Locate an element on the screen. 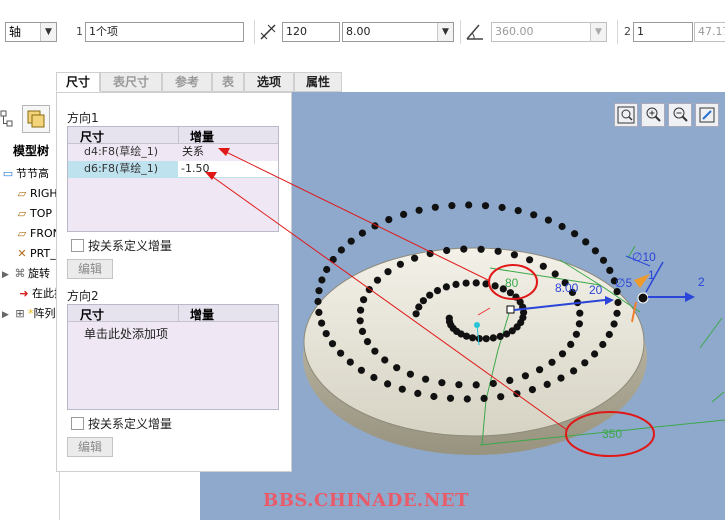 The width and height of the screenshot is (725, 520). zoom-out-icon is located at coordinates (680, 114).